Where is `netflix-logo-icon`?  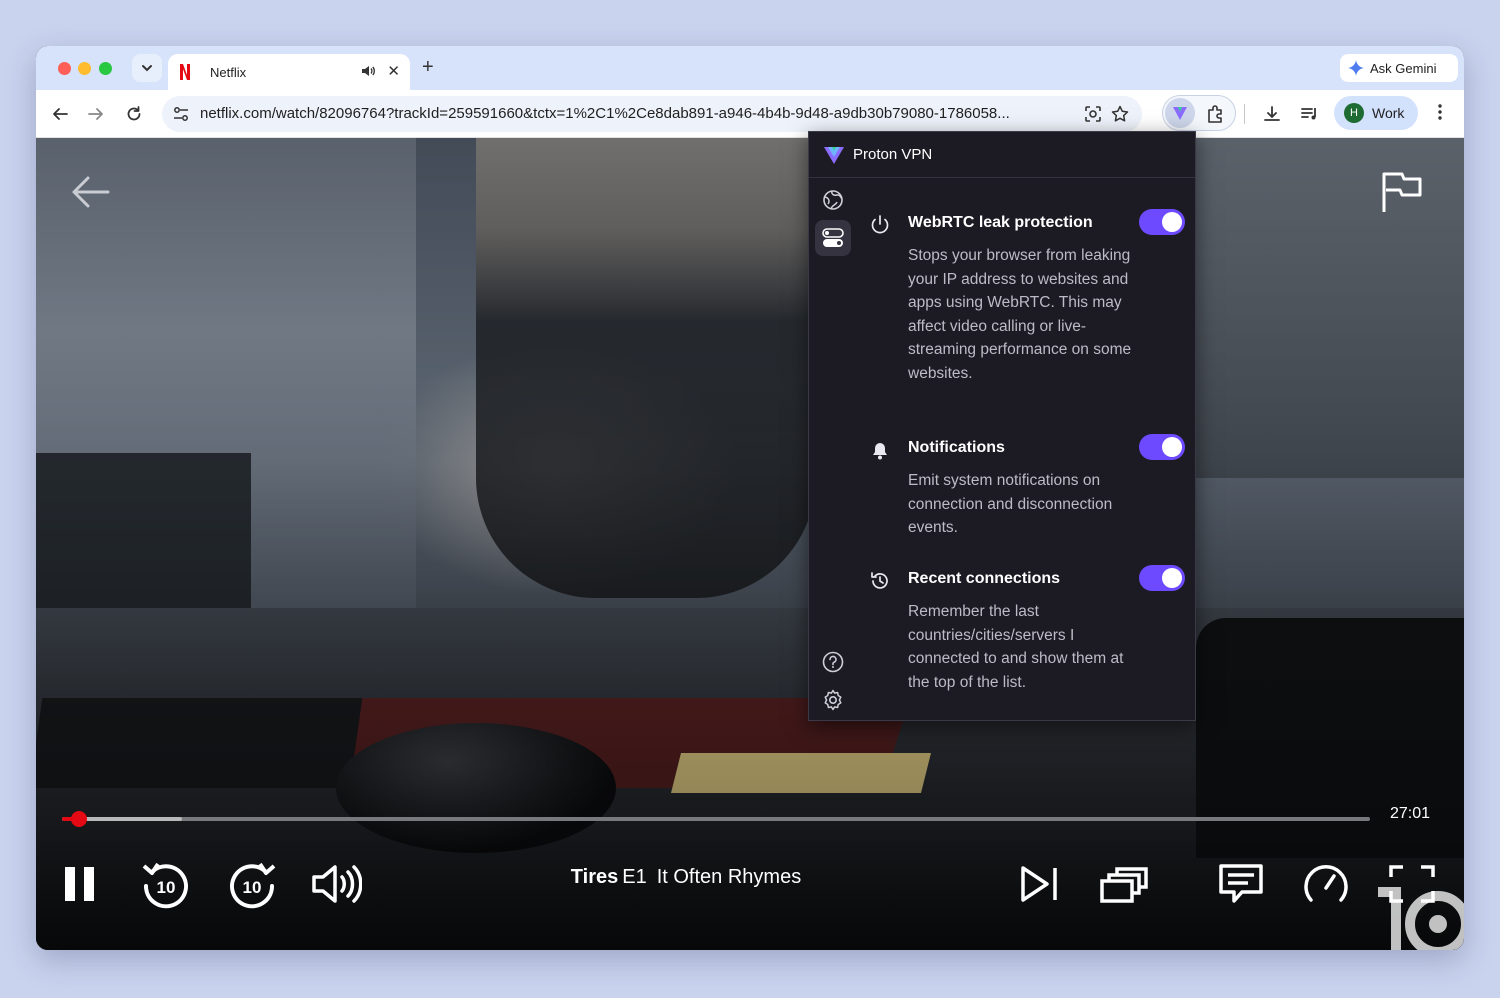
netflix-logo-icon is located at coordinates (185, 72).